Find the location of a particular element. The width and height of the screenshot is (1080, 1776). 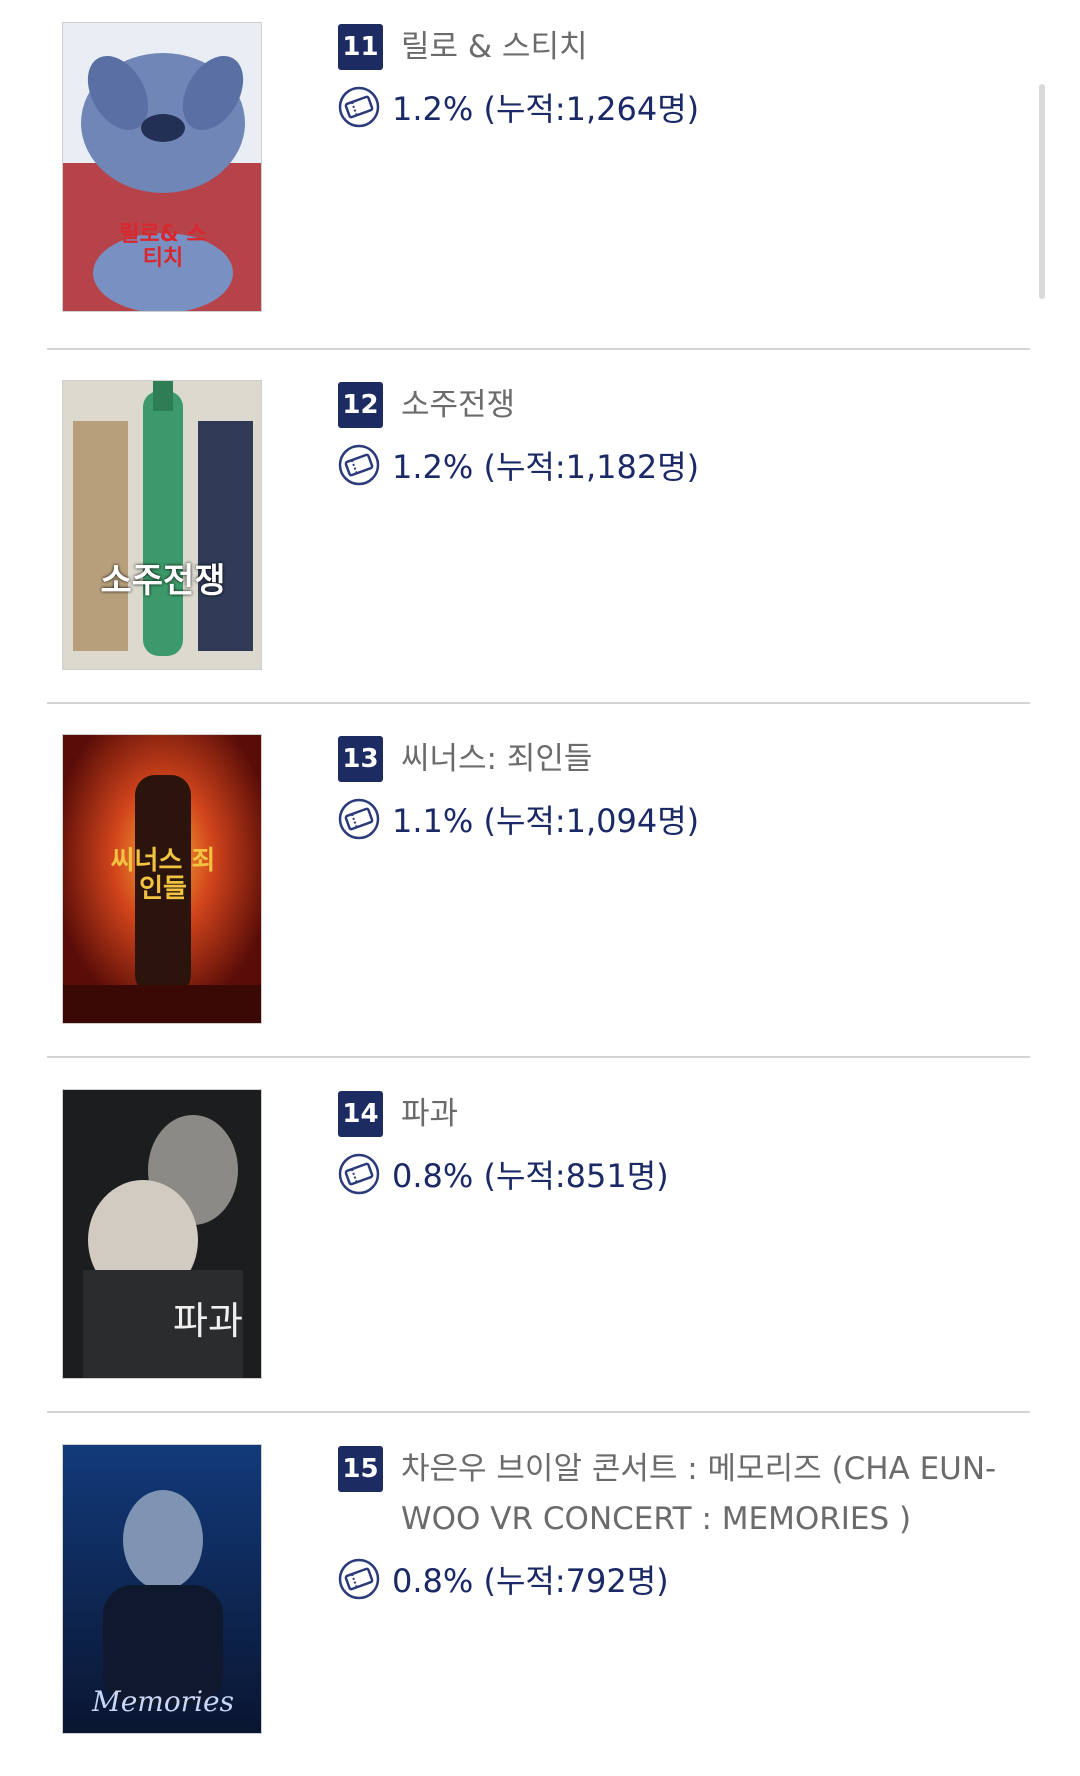

movie-title: 소주전쟁 is located at coordinates (458, 405).